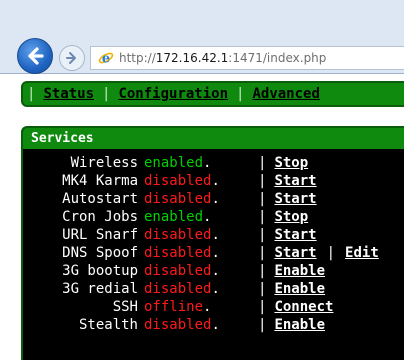  What do you see at coordinates (100, 217) in the screenshot?
I see `service-name: Cron Jobs` at bounding box center [100, 217].